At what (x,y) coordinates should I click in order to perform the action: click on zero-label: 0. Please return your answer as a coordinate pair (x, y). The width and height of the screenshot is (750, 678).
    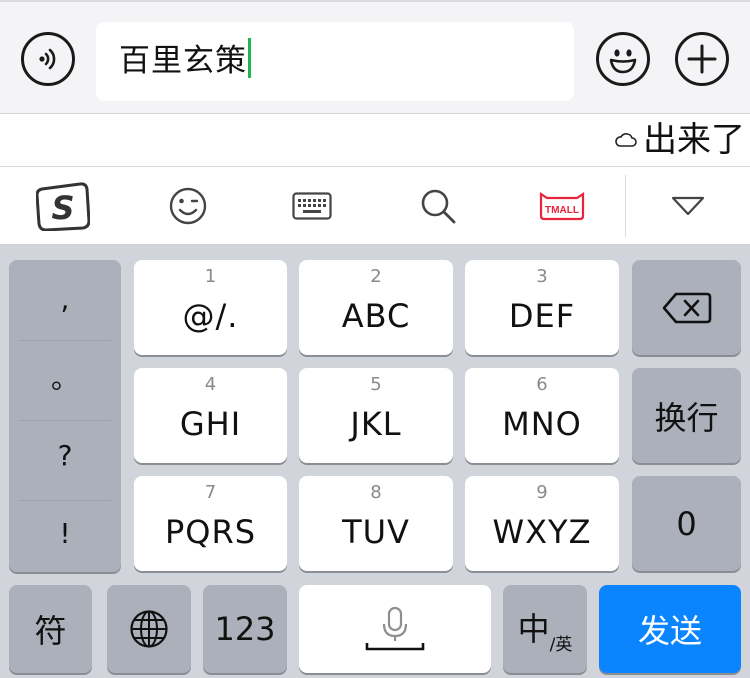
    Looking at the image, I should click on (686, 523).